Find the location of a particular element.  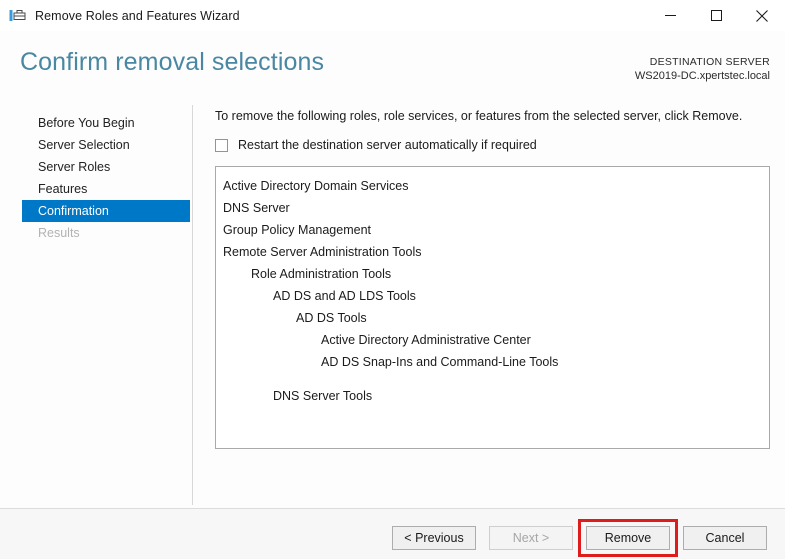

restart-checkbox is located at coordinates (221, 145).